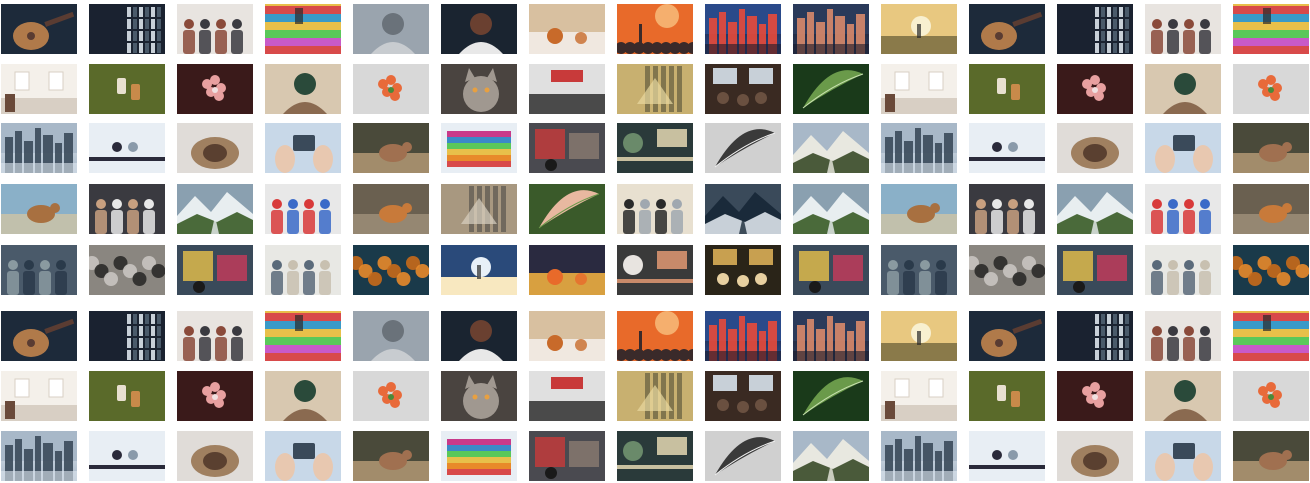 The image size is (1310, 483). Describe the element at coordinates (567, 270) in the screenshot. I see `alarm-clock-photo` at that location.